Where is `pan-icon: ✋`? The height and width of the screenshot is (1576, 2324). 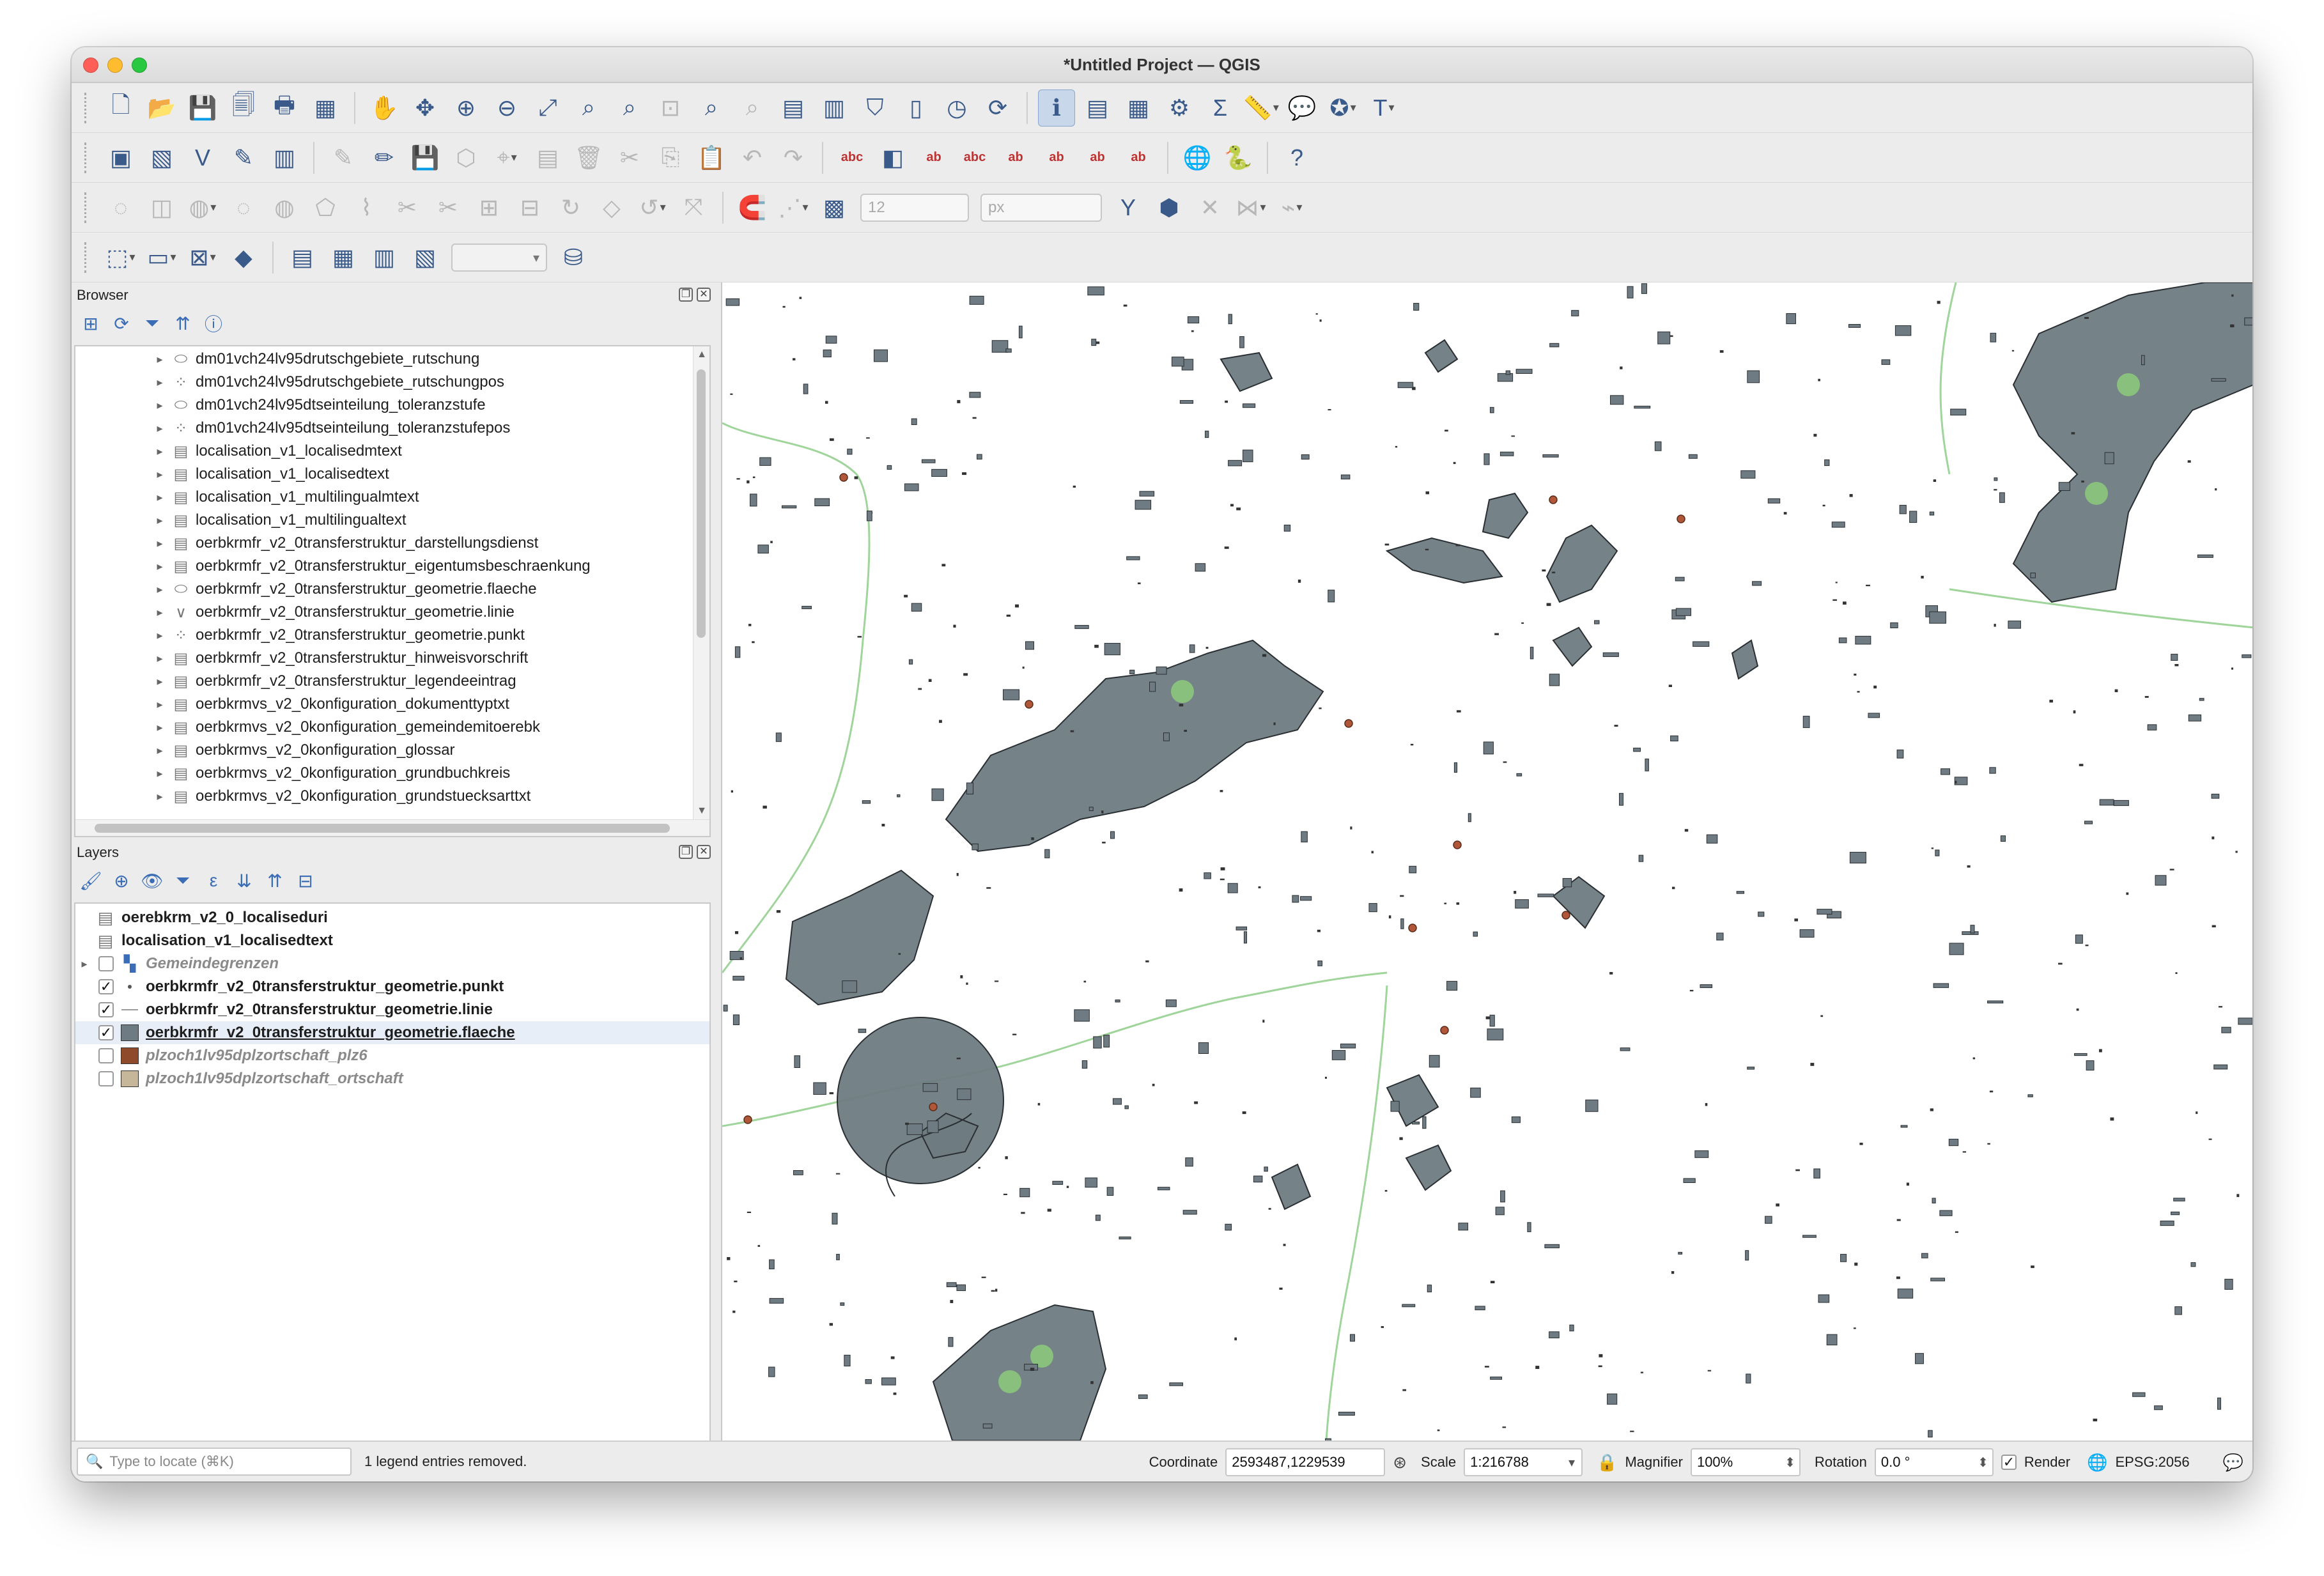
pan-icon: ✋ is located at coordinates (385, 108).